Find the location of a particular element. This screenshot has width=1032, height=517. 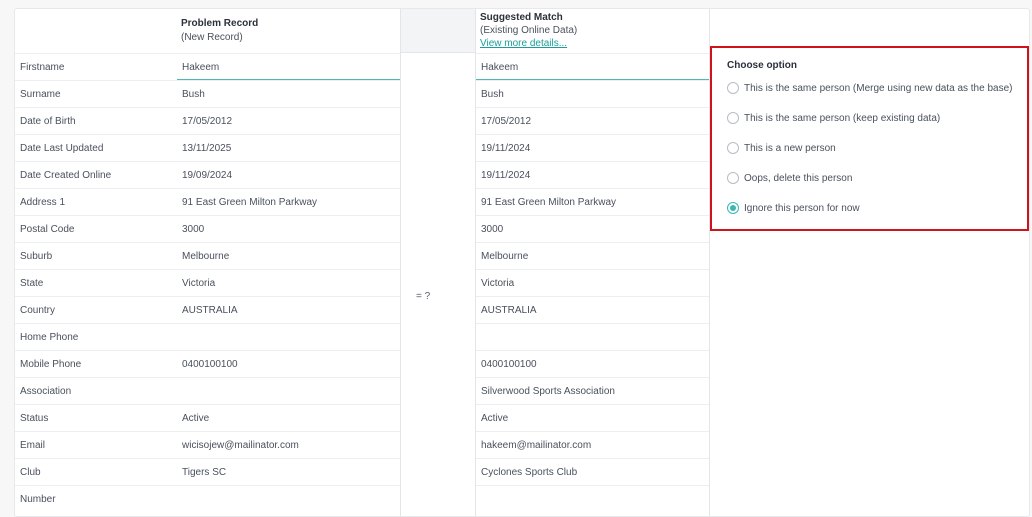

suggested-match-title: Suggested Match is located at coordinates (521, 17).